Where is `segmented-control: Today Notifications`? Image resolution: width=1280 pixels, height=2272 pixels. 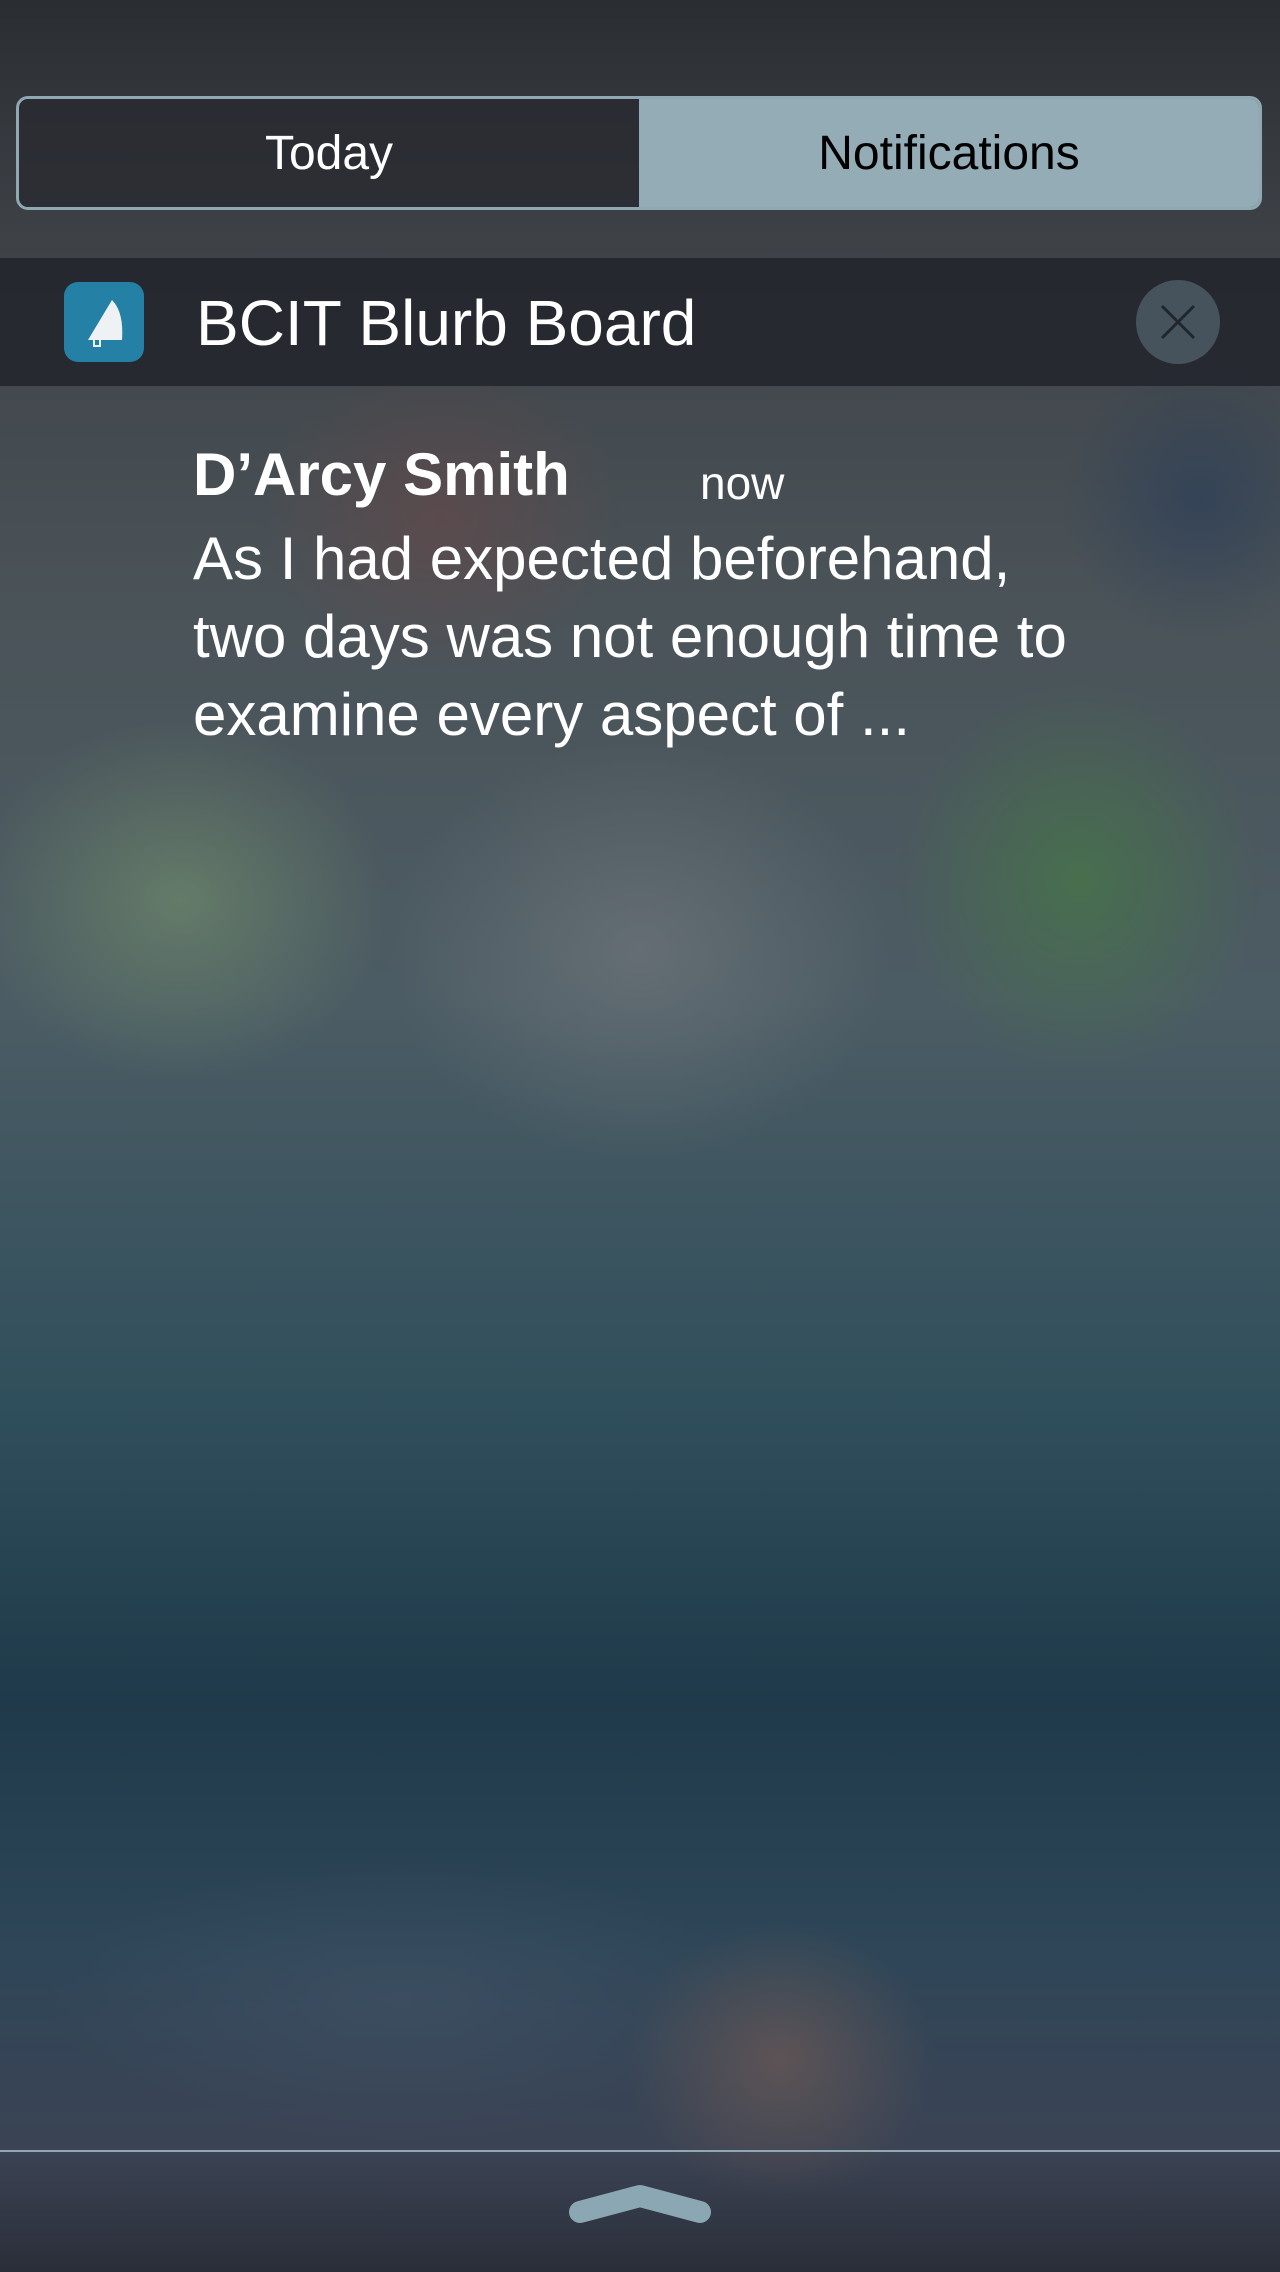
segmented-control: Today Notifications is located at coordinates (639, 153).